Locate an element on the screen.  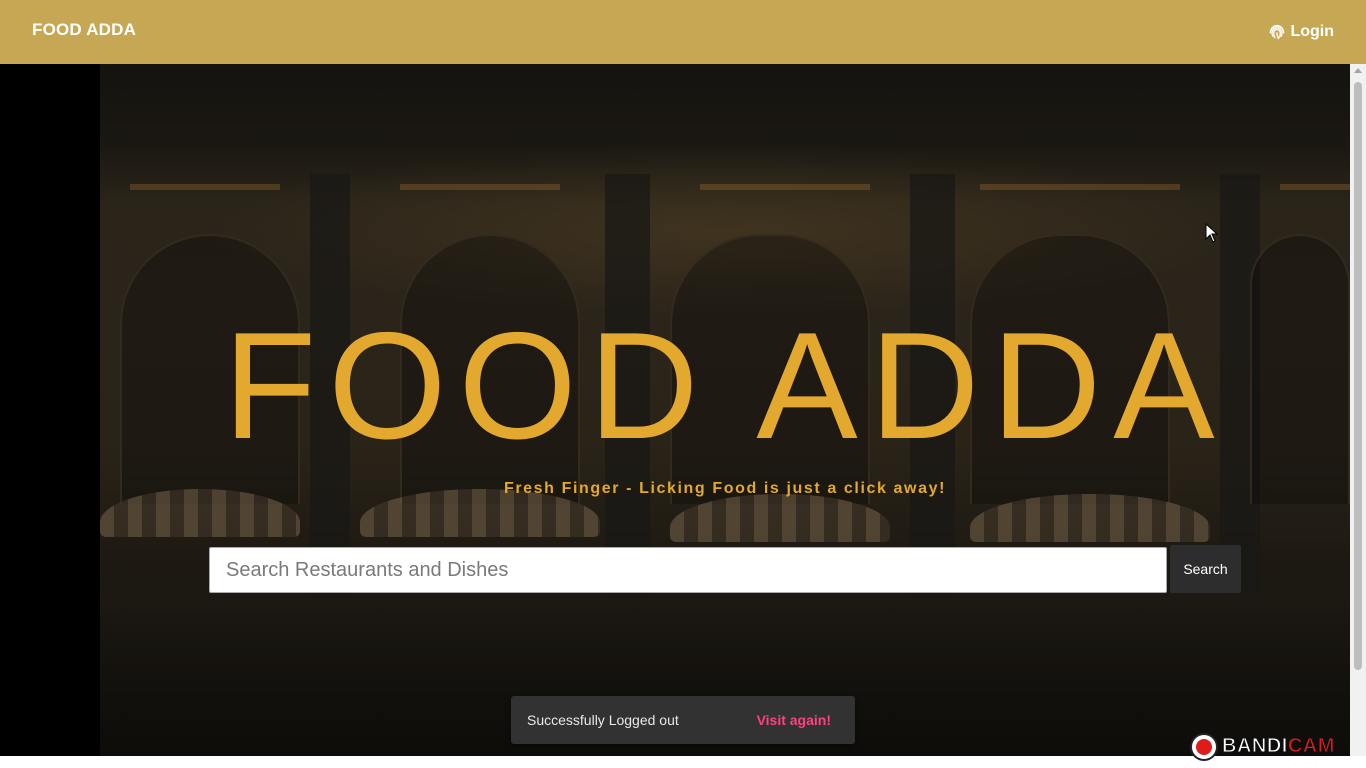
vertical-scrollbar is located at coordinates (1358, 410).